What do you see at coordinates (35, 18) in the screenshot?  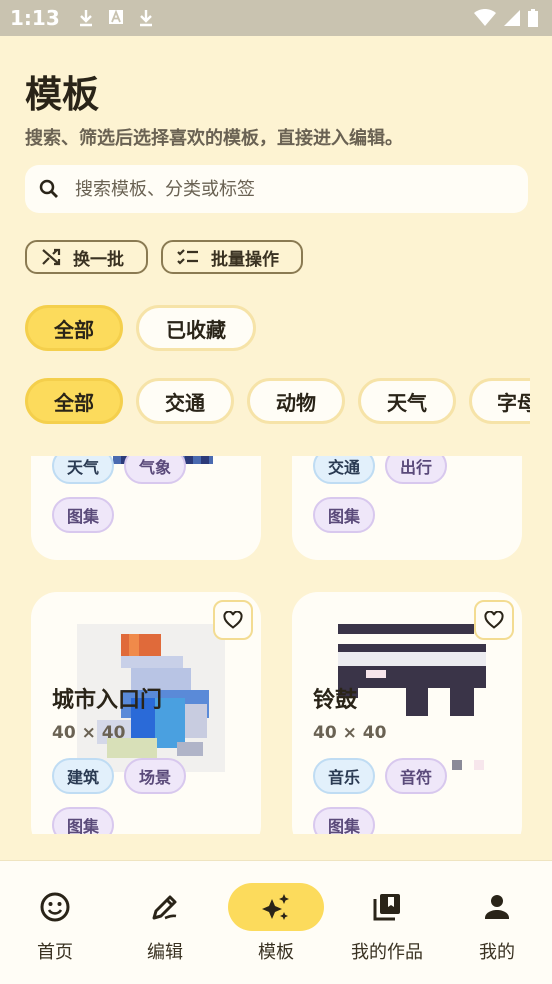 I see `status-time: 1:13` at bounding box center [35, 18].